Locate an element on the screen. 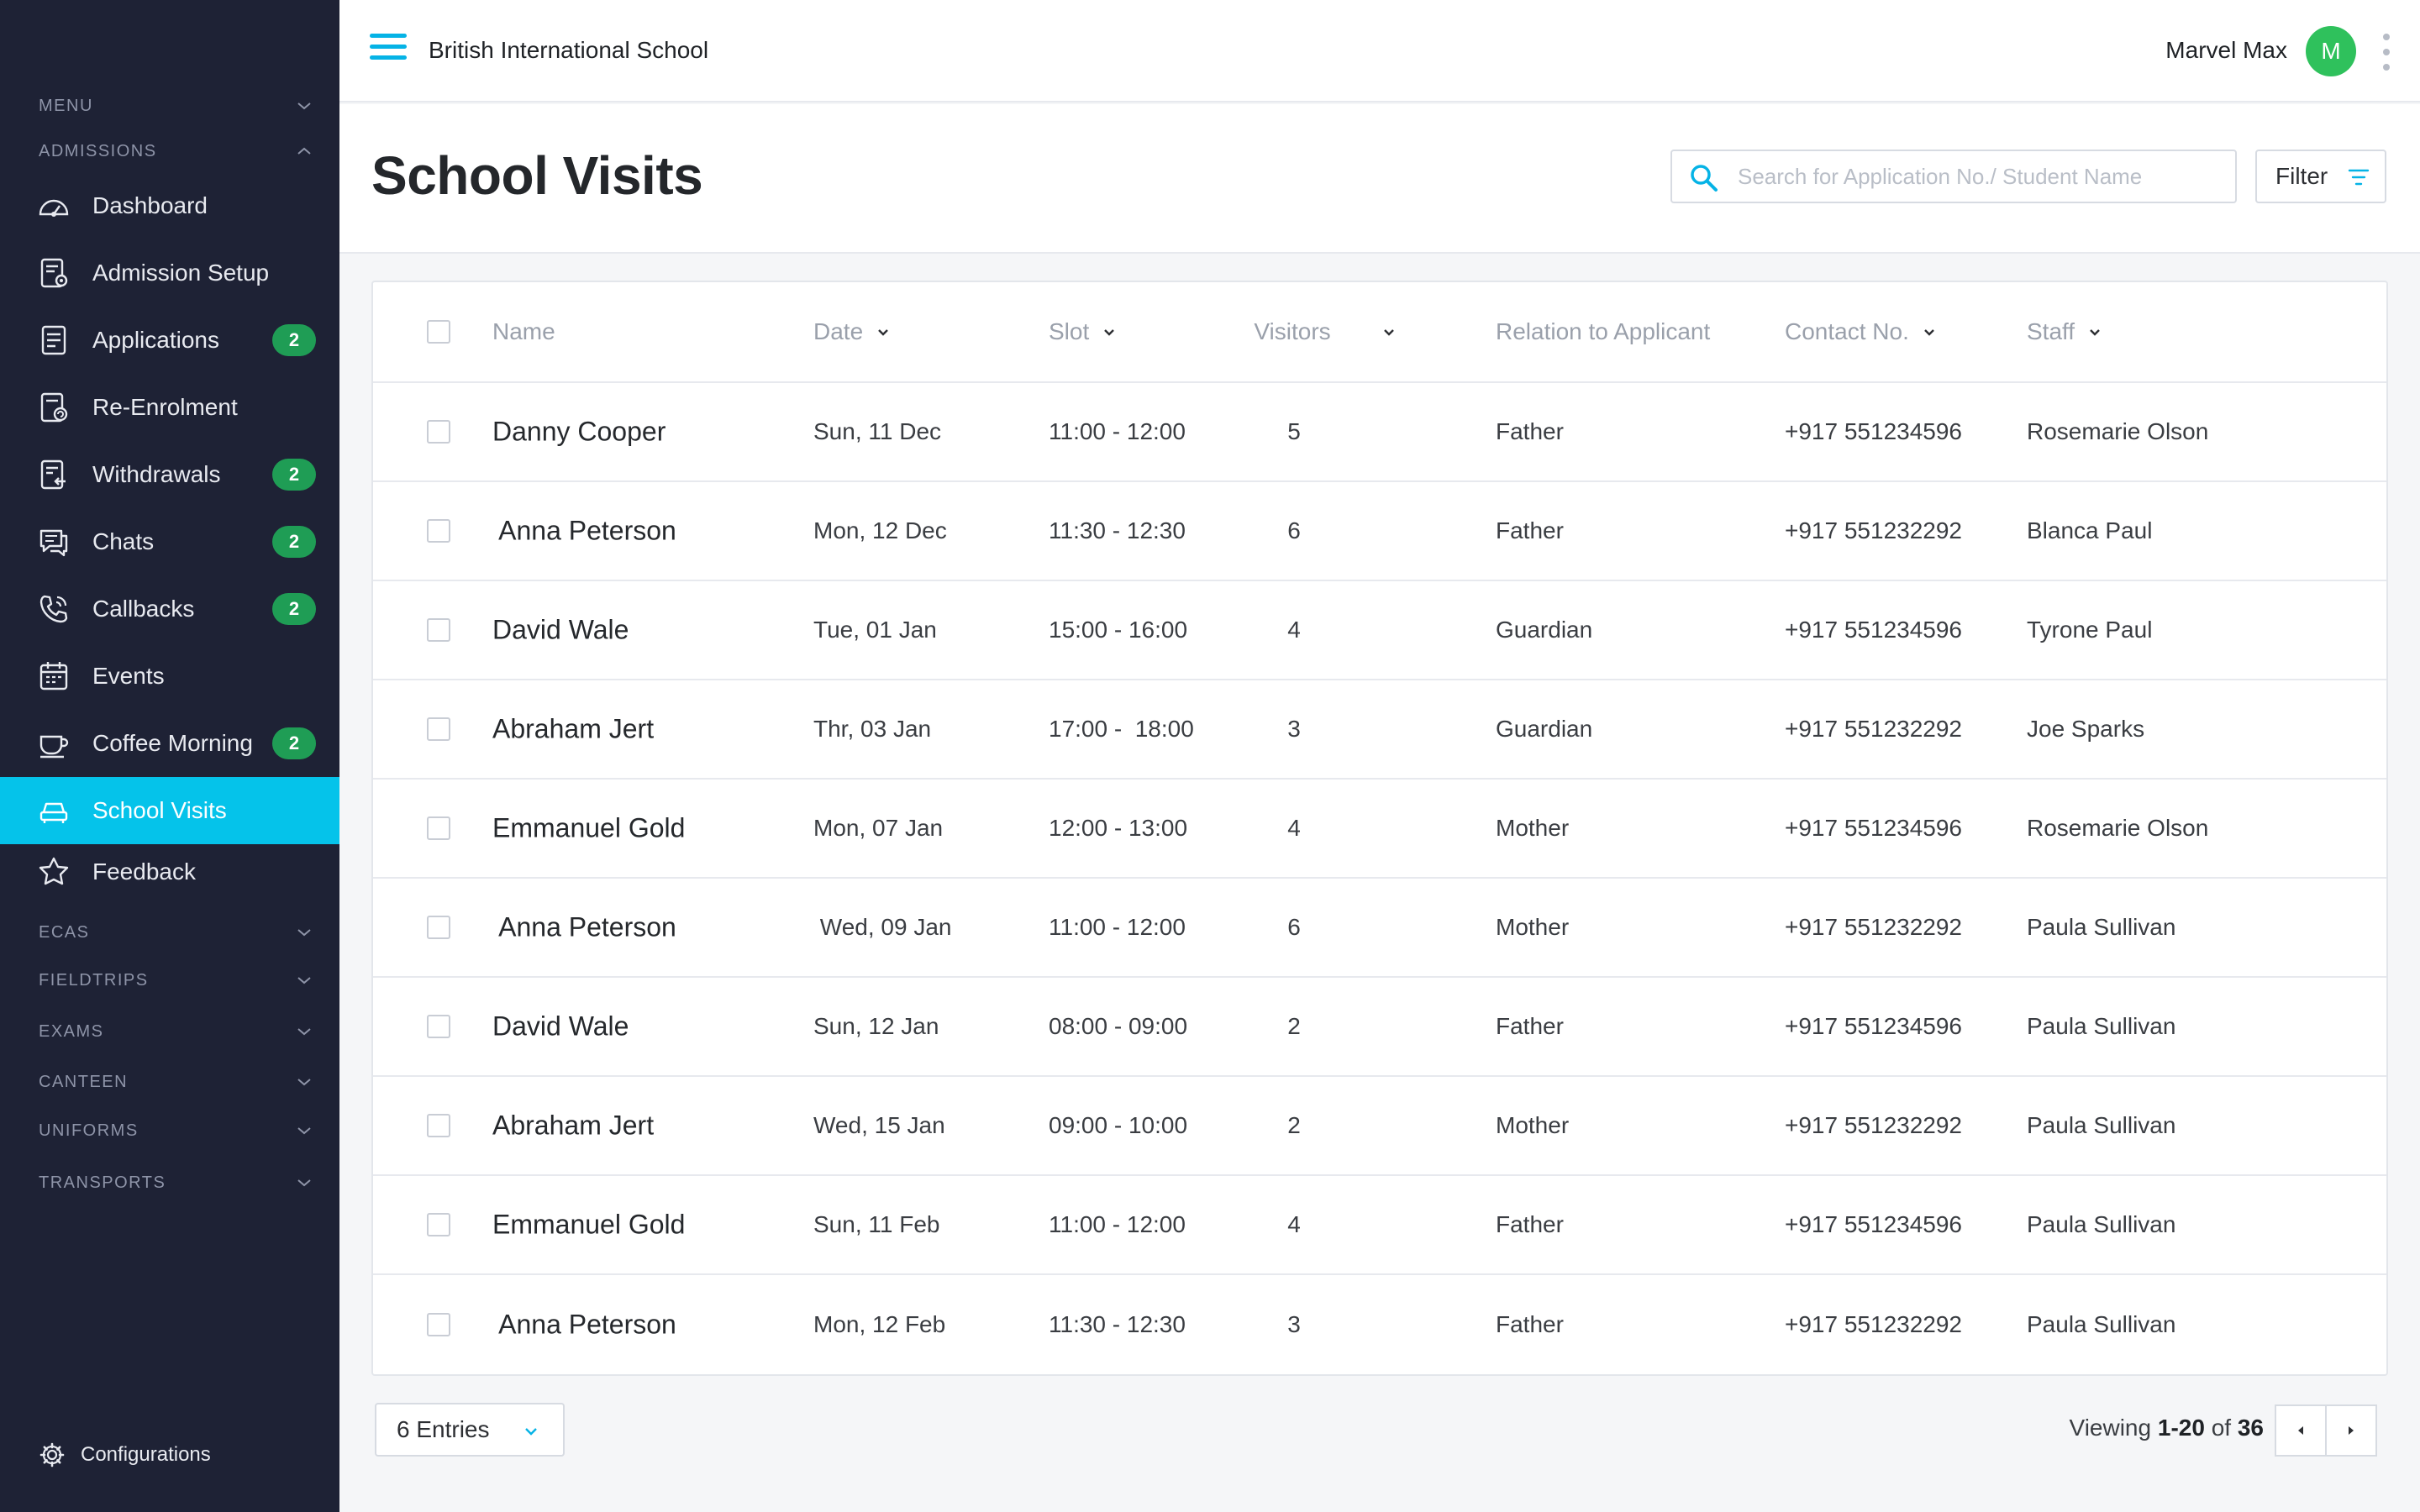  search-input is located at coordinates (1978, 176).